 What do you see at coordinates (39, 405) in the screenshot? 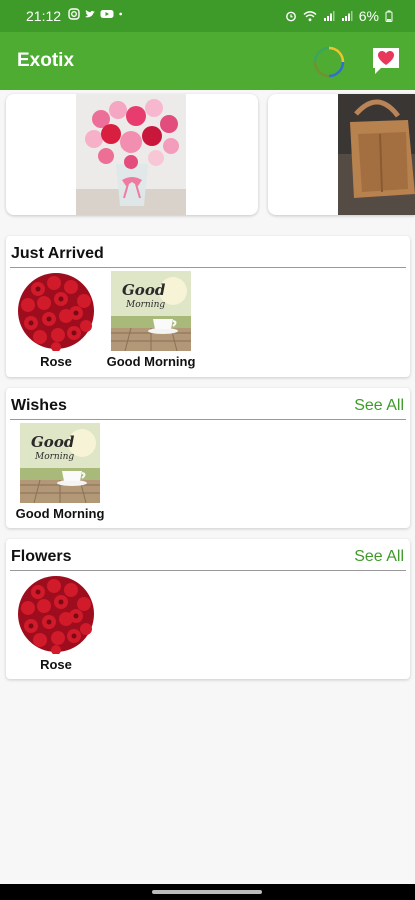
I see `section-title: Wishes` at bounding box center [39, 405].